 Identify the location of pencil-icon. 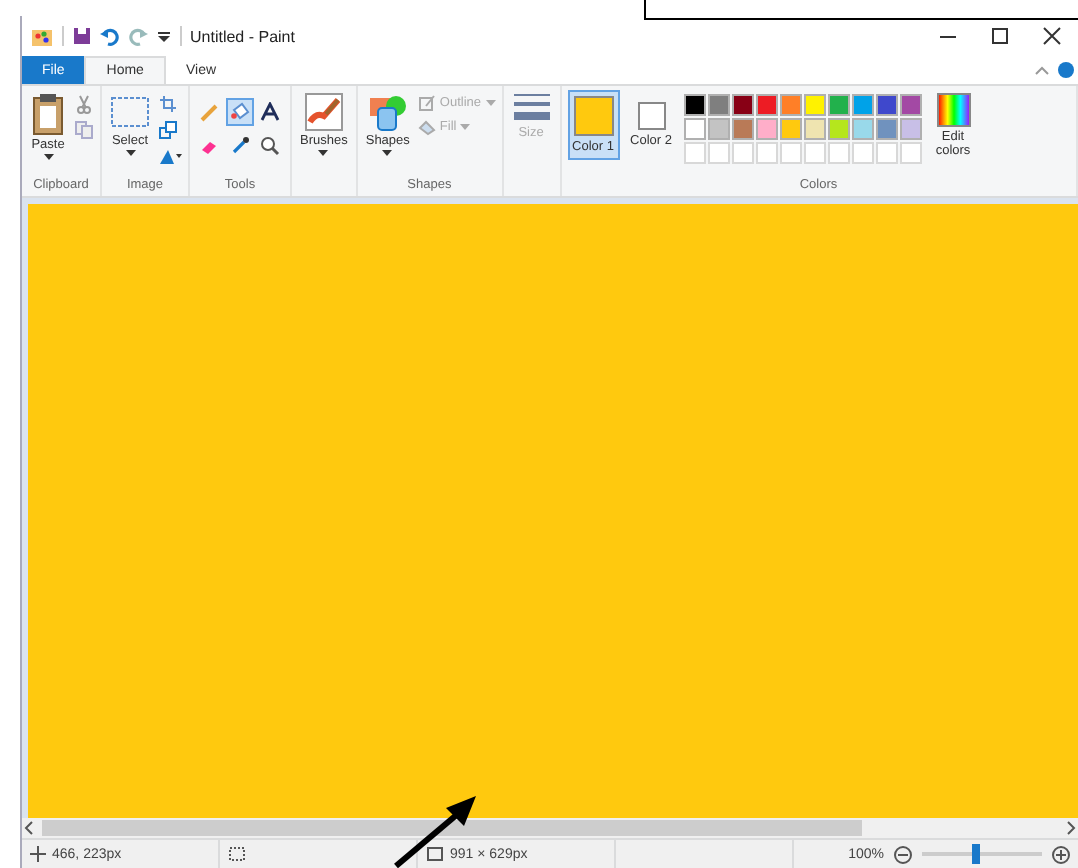
(210, 112).